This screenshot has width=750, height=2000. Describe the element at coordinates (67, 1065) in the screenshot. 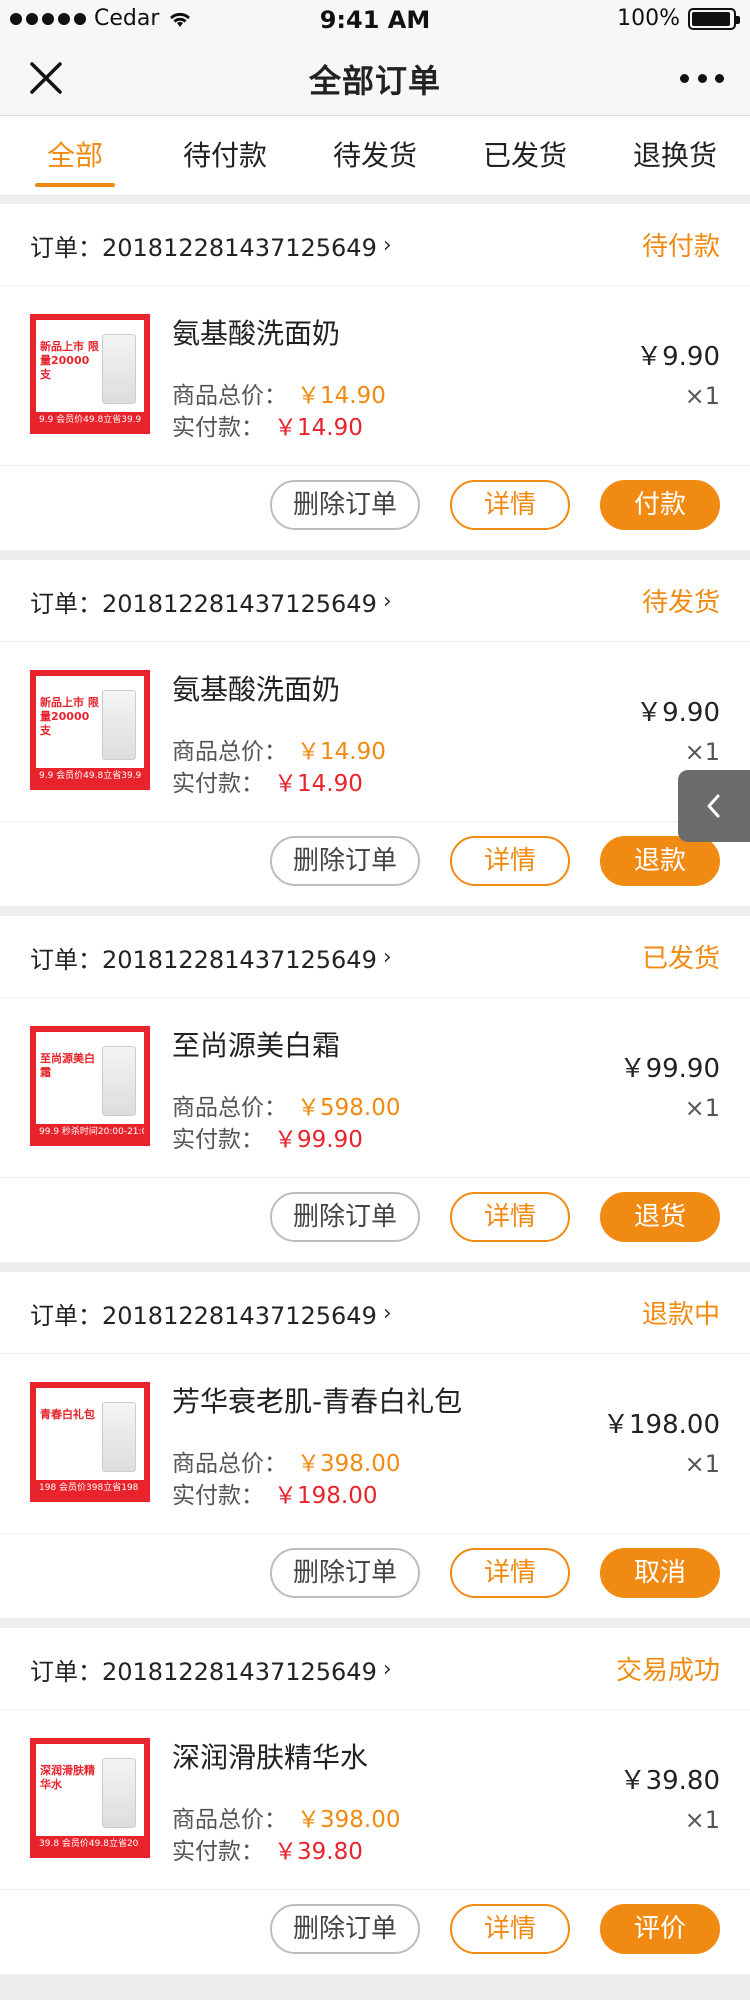

I see `thumbnail-caption: 至尚源美白霜` at that location.